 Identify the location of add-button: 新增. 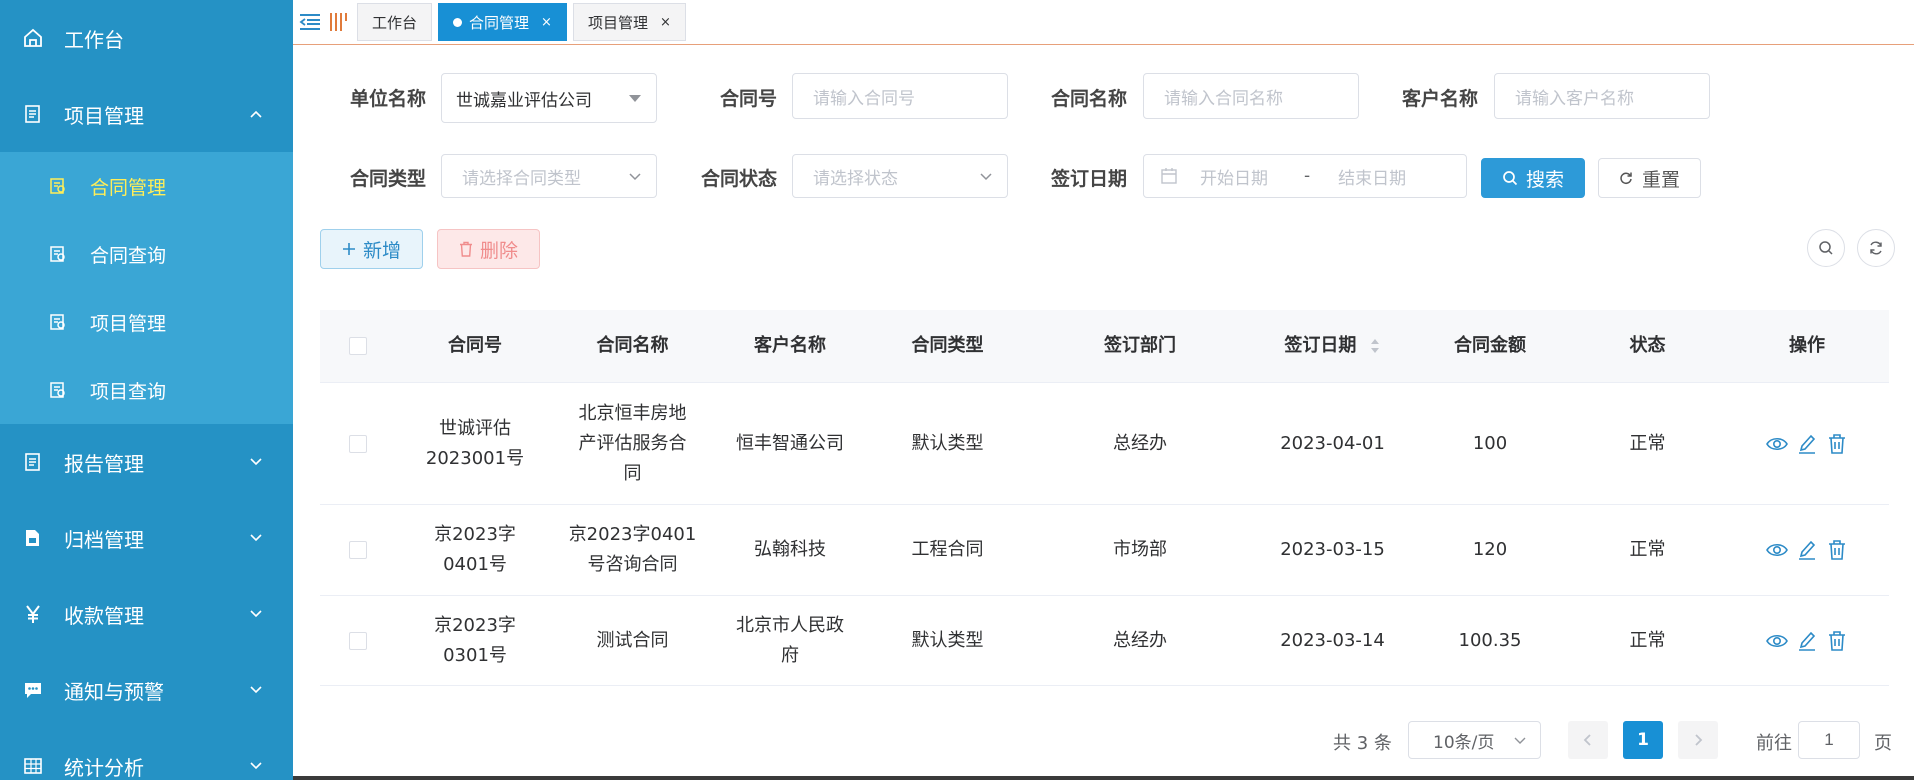
(371, 249).